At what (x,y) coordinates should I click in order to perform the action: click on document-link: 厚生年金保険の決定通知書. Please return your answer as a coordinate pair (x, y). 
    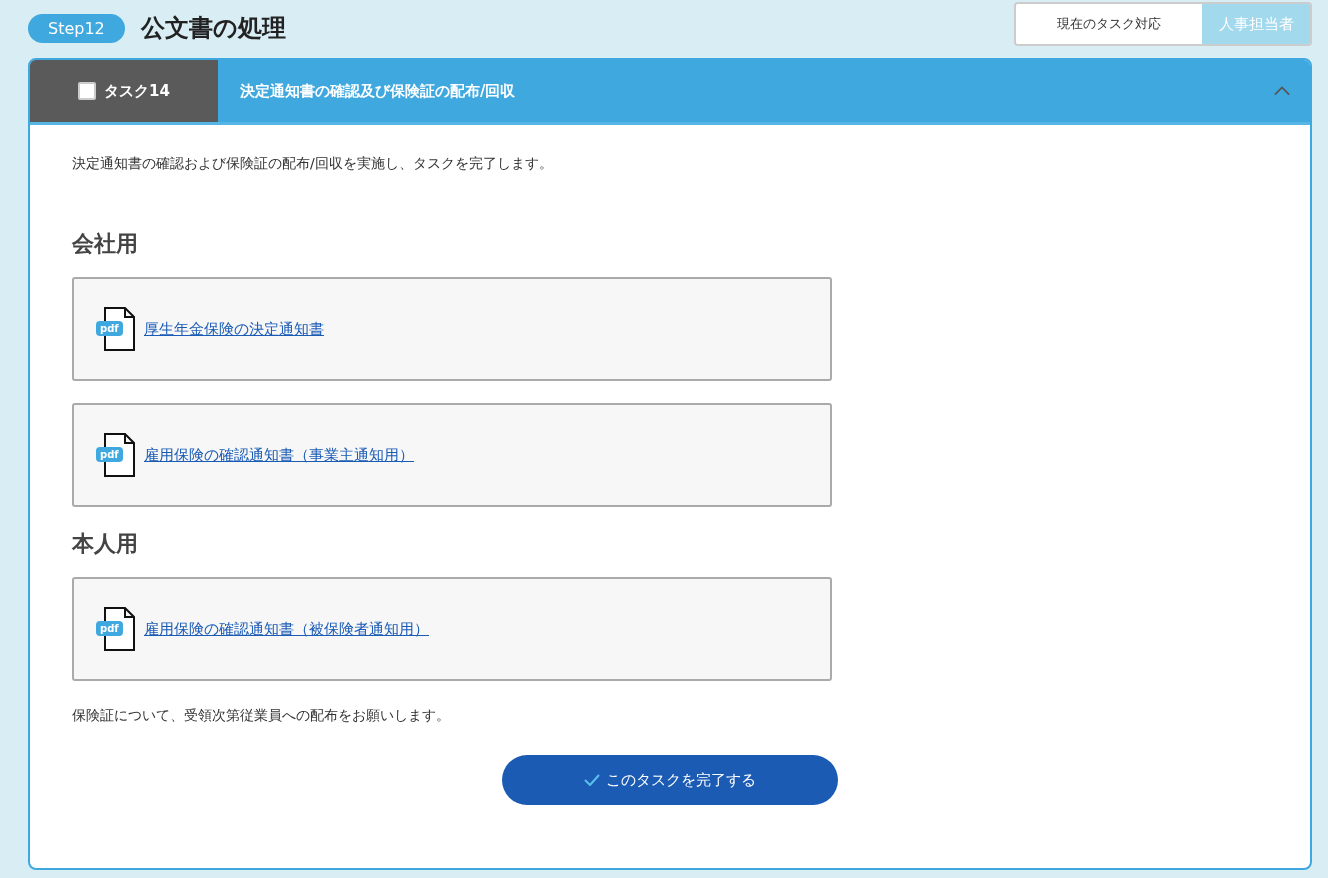
    Looking at the image, I should click on (234, 329).